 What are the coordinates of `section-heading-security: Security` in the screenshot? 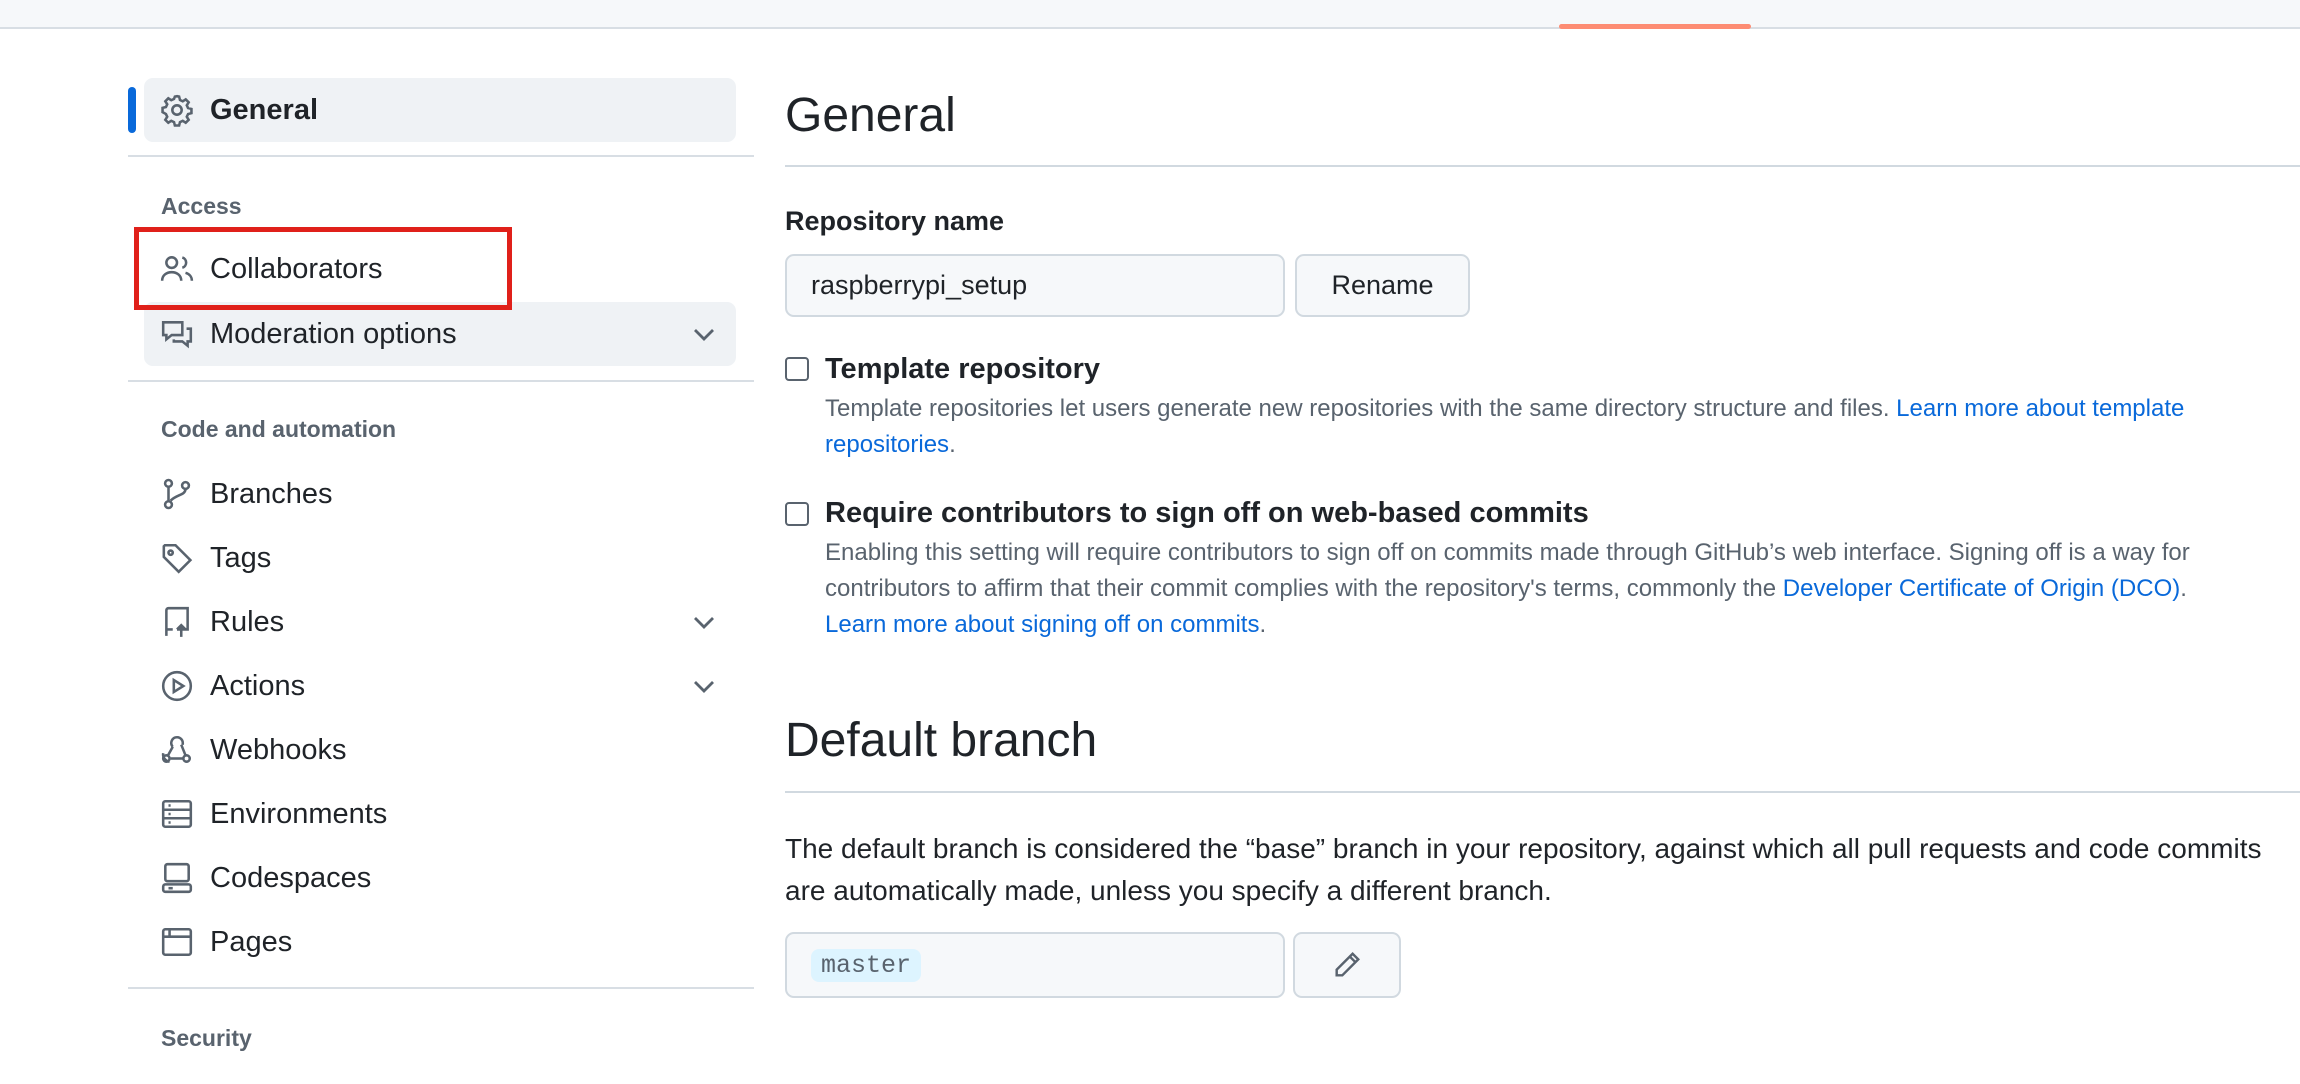 It's located at (206, 1038).